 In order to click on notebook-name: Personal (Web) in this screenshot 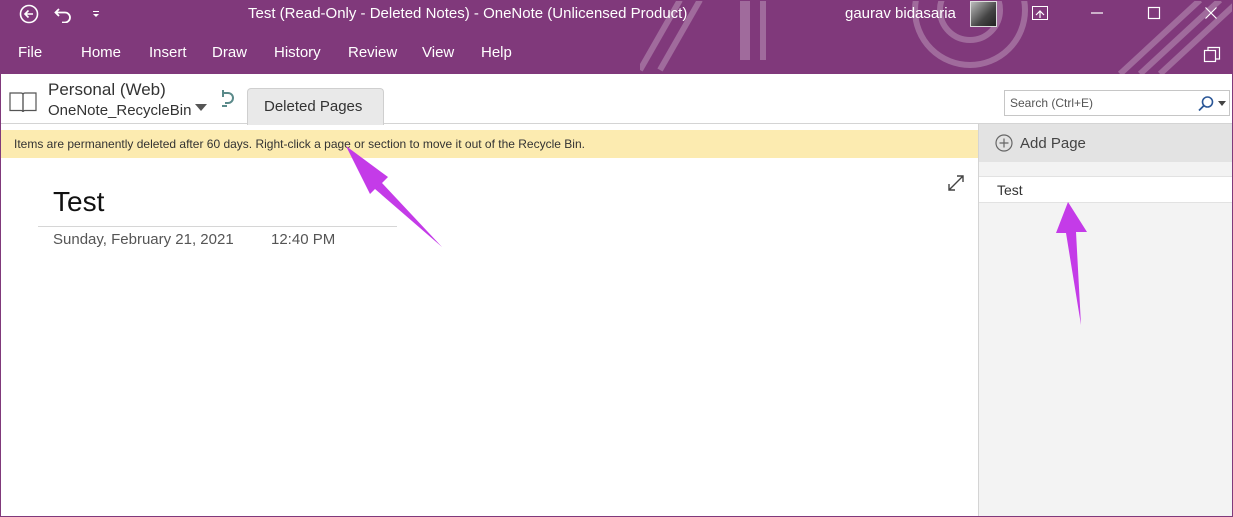, I will do `click(107, 90)`.